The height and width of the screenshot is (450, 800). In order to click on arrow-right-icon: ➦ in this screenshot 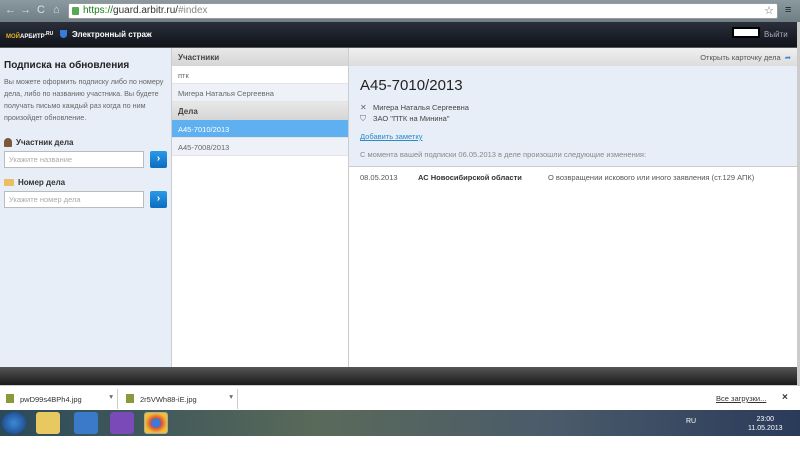, I will do `click(787, 57)`.